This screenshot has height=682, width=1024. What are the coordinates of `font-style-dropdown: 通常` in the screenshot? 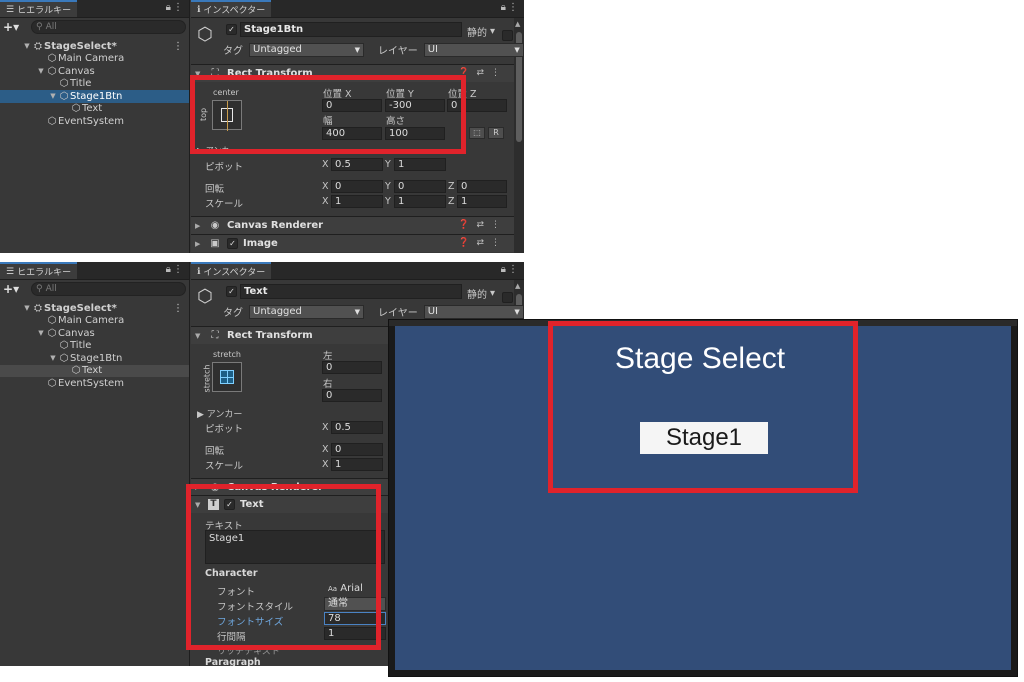 It's located at (355, 604).